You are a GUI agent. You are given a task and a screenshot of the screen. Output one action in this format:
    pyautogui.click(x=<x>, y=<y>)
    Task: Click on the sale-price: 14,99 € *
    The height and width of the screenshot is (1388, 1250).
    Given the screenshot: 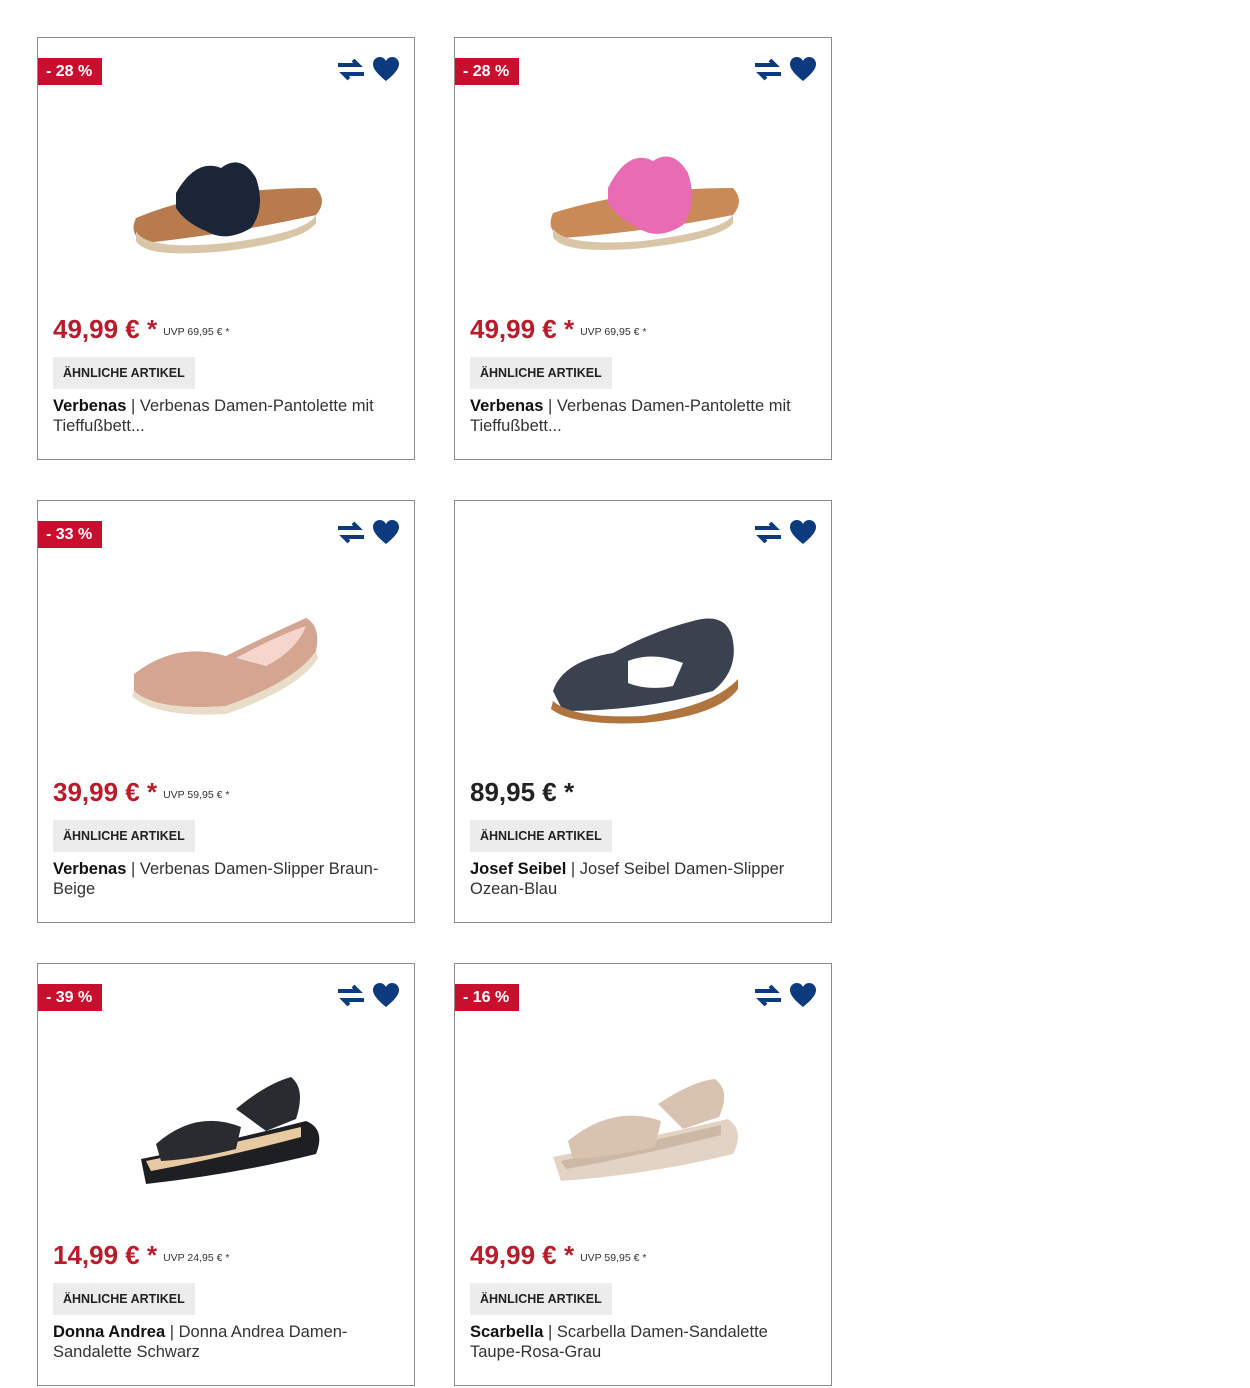 What is the action you would take?
    pyautogui.click(x=105, y=1255)
    